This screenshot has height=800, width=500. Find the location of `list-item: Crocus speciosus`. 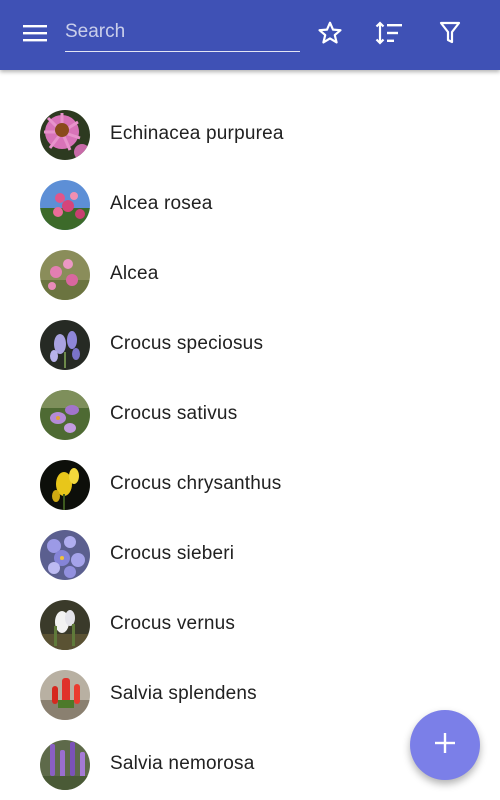

list-item: Crocus speciosus is located at coordinates (250, 345).